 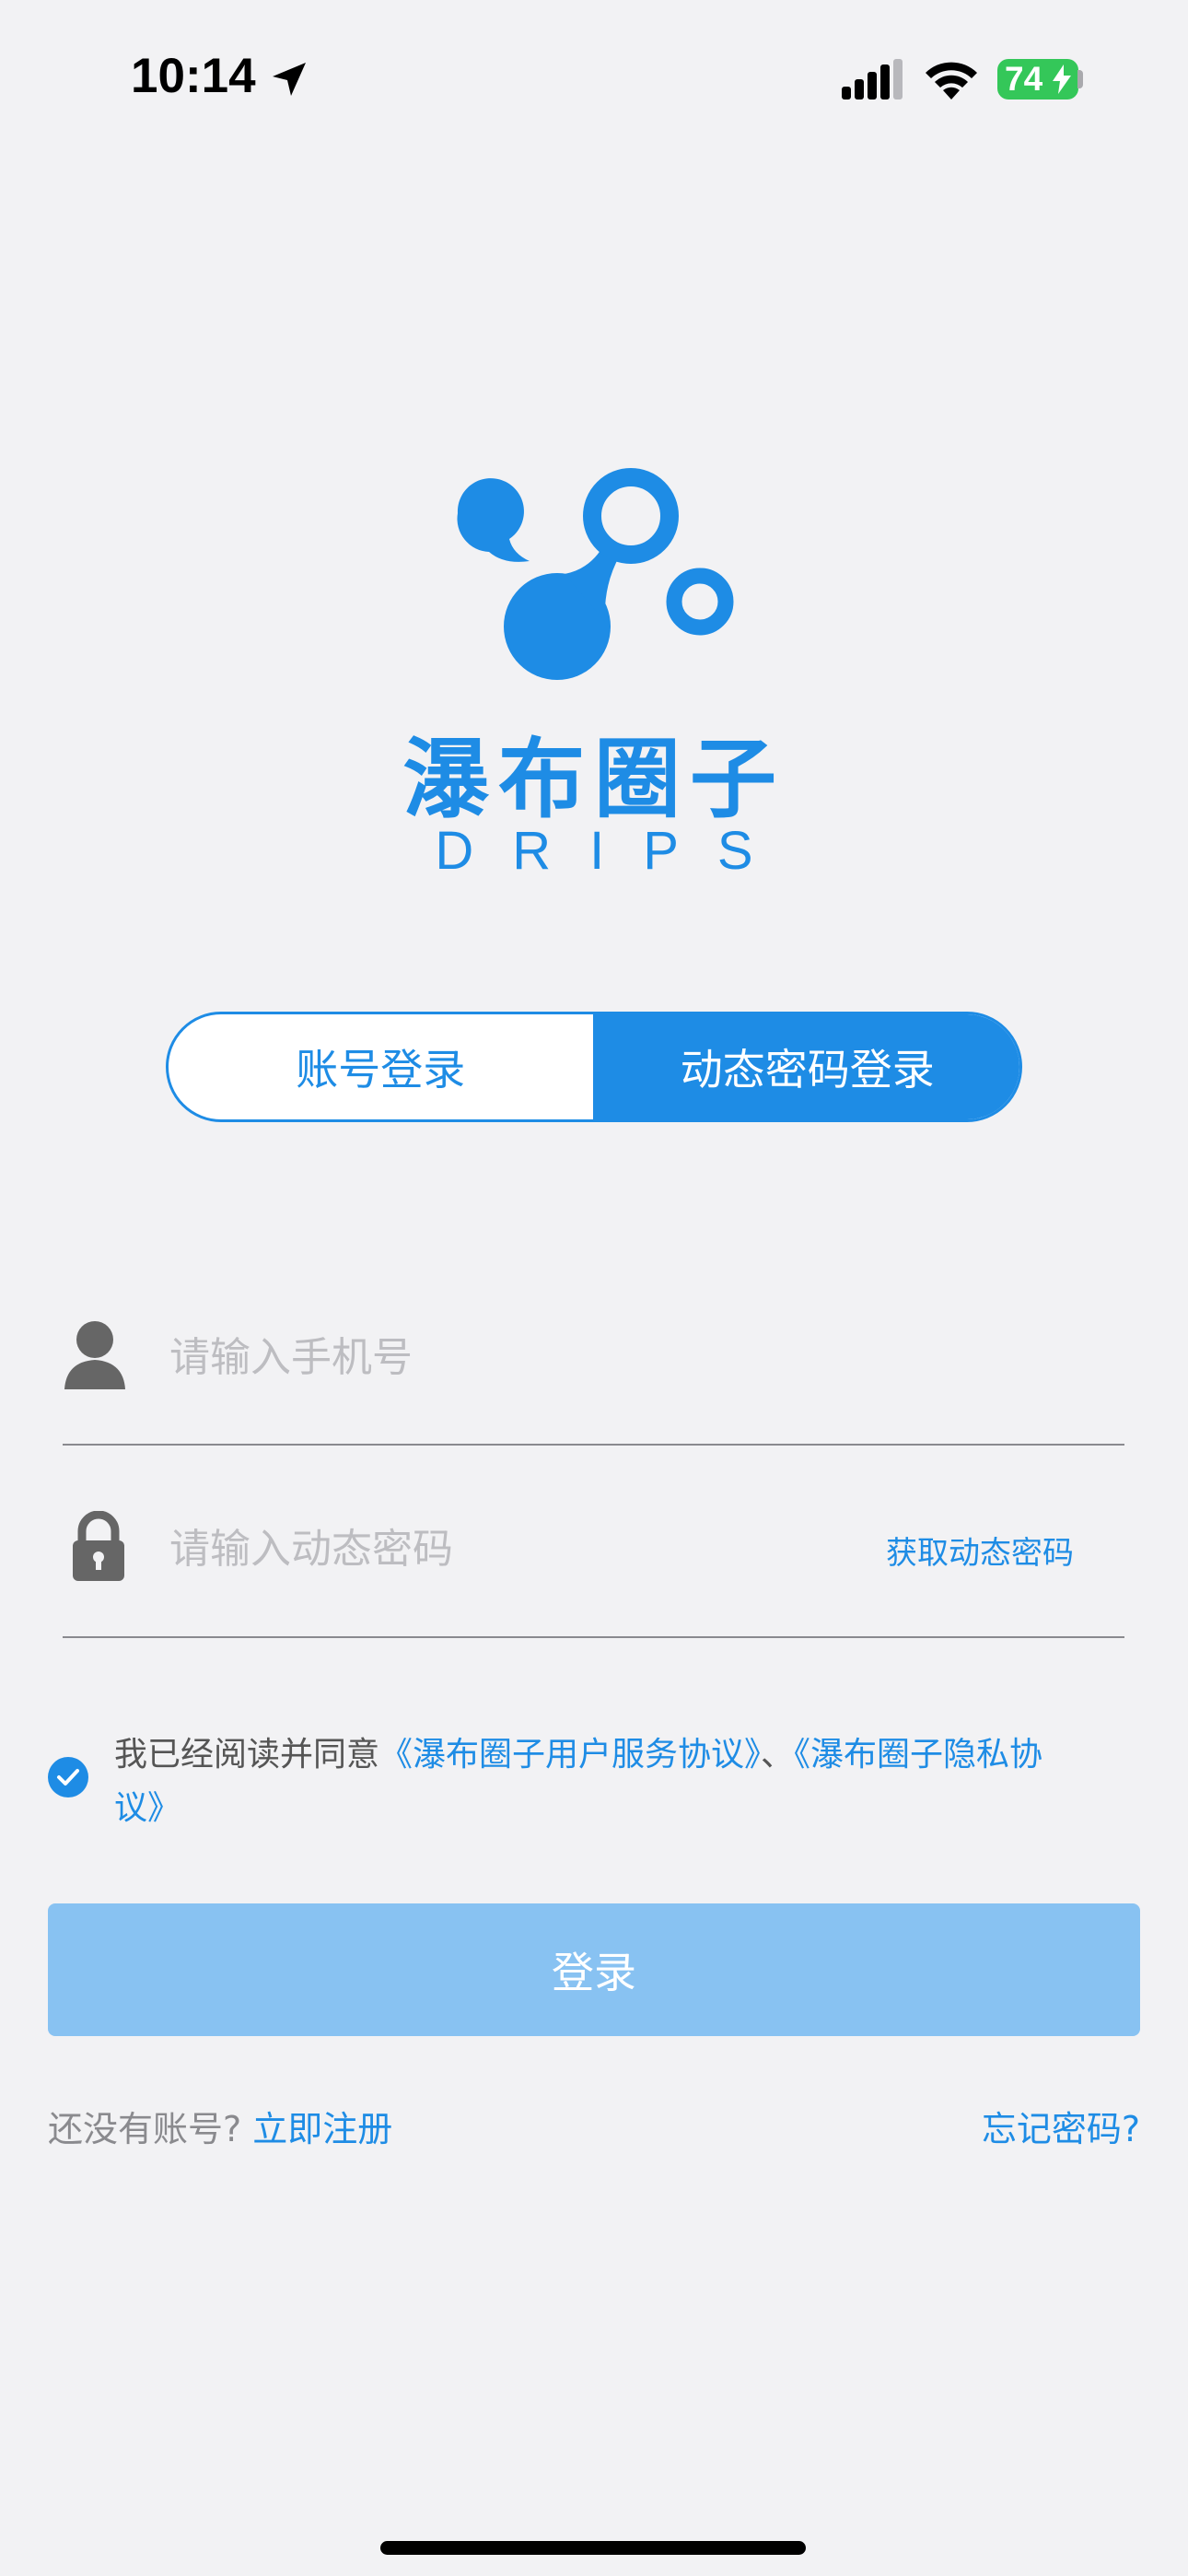 I want to click on login-mode-tabs: 账号登录 动态密码登录, so click(x=594, y=1067).